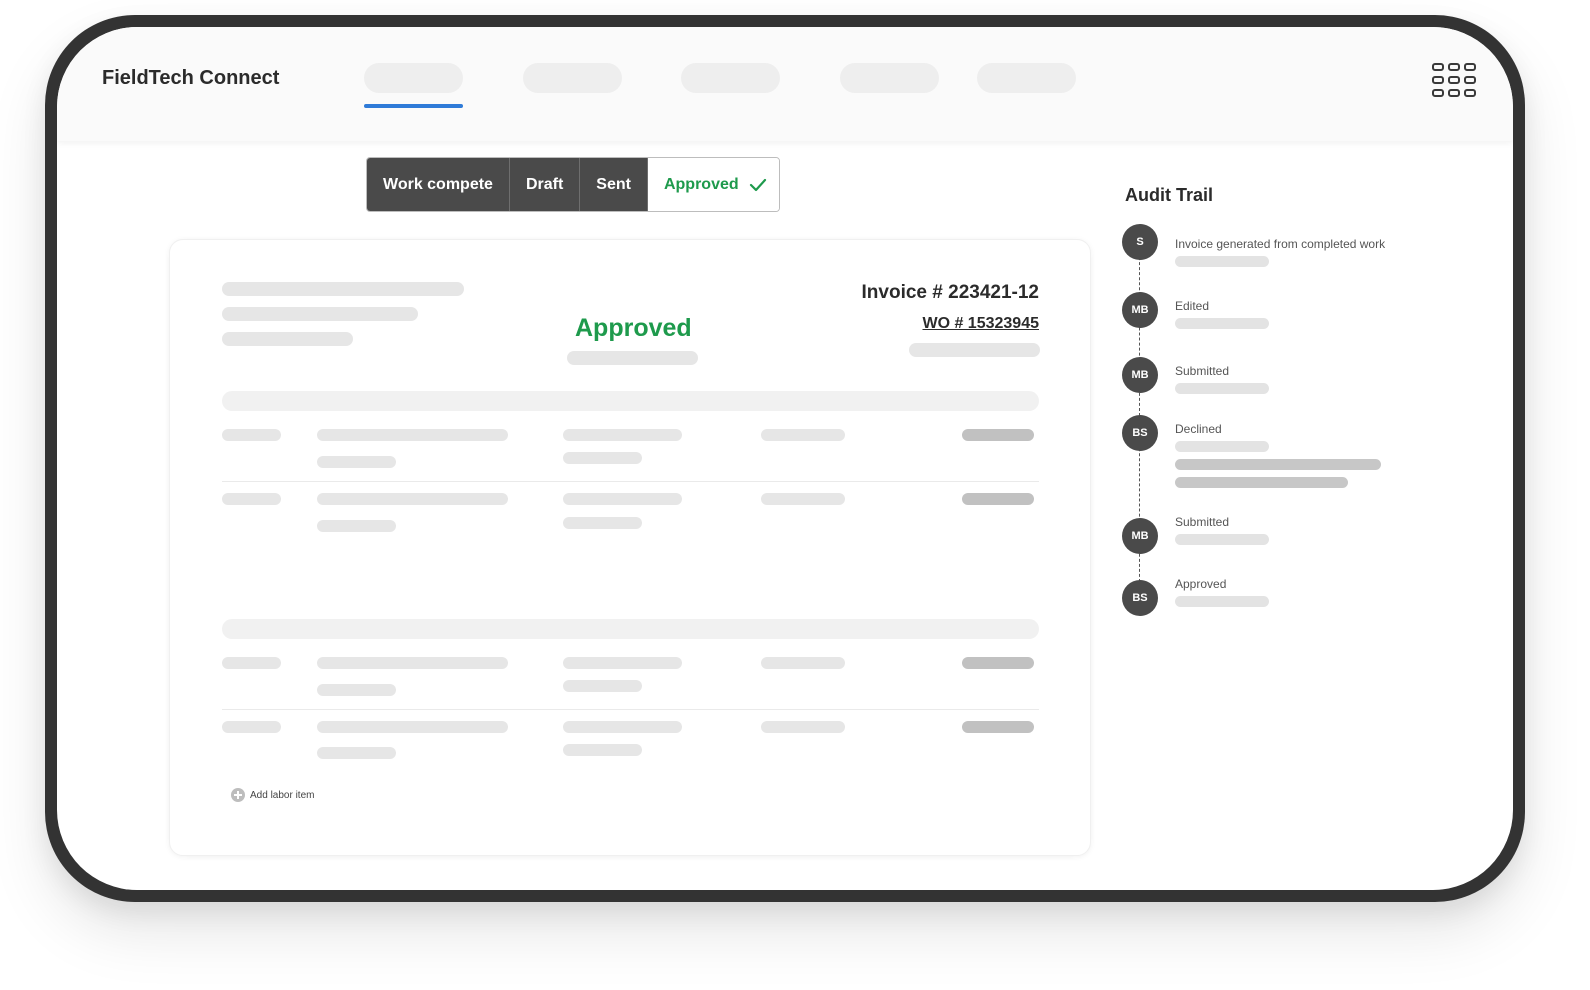  I want to click on status-step-draft: Draft, so click(545, 184).